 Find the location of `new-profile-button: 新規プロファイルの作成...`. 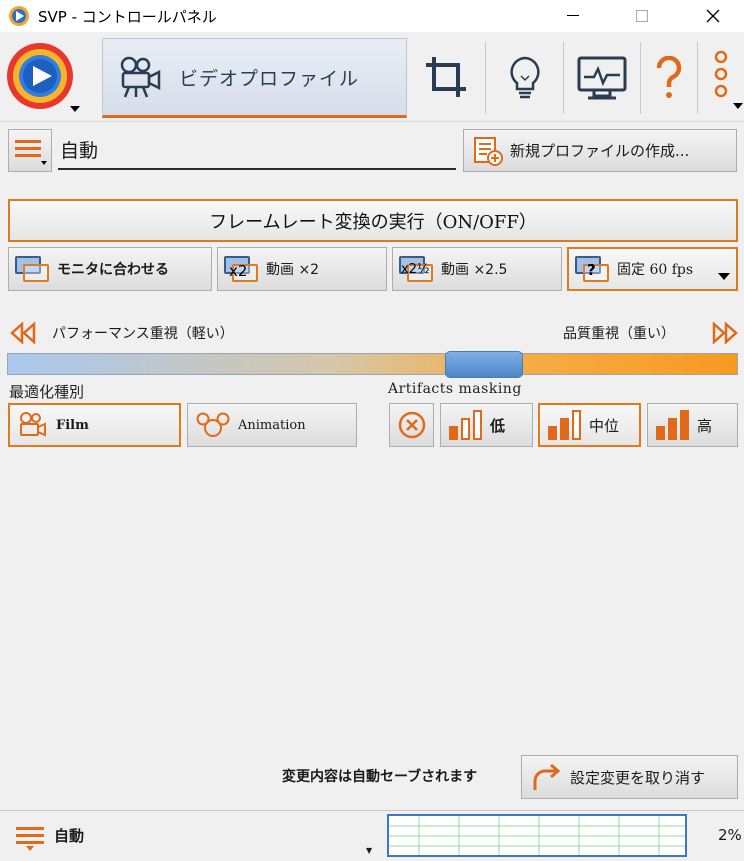

new-profile-button: 新規プロファイルの作成... is located at coordinates (600, 150).